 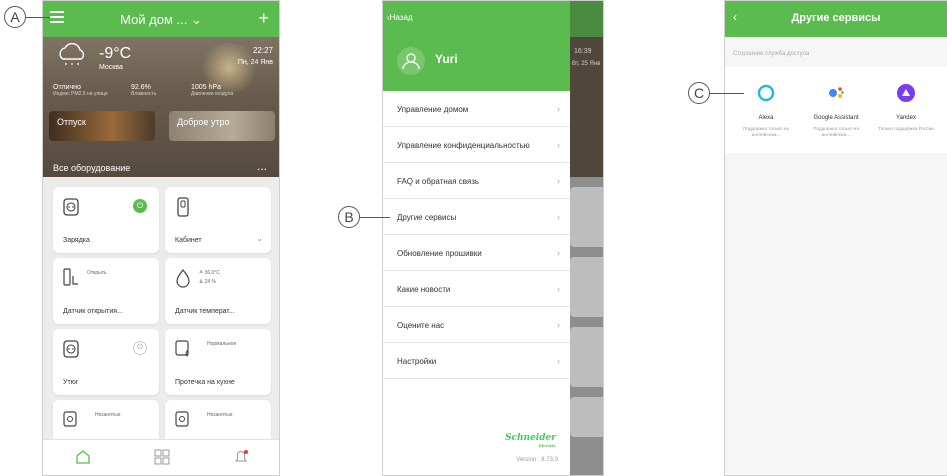 I want to click on back-label: Назад, so click(x=401, y=17).